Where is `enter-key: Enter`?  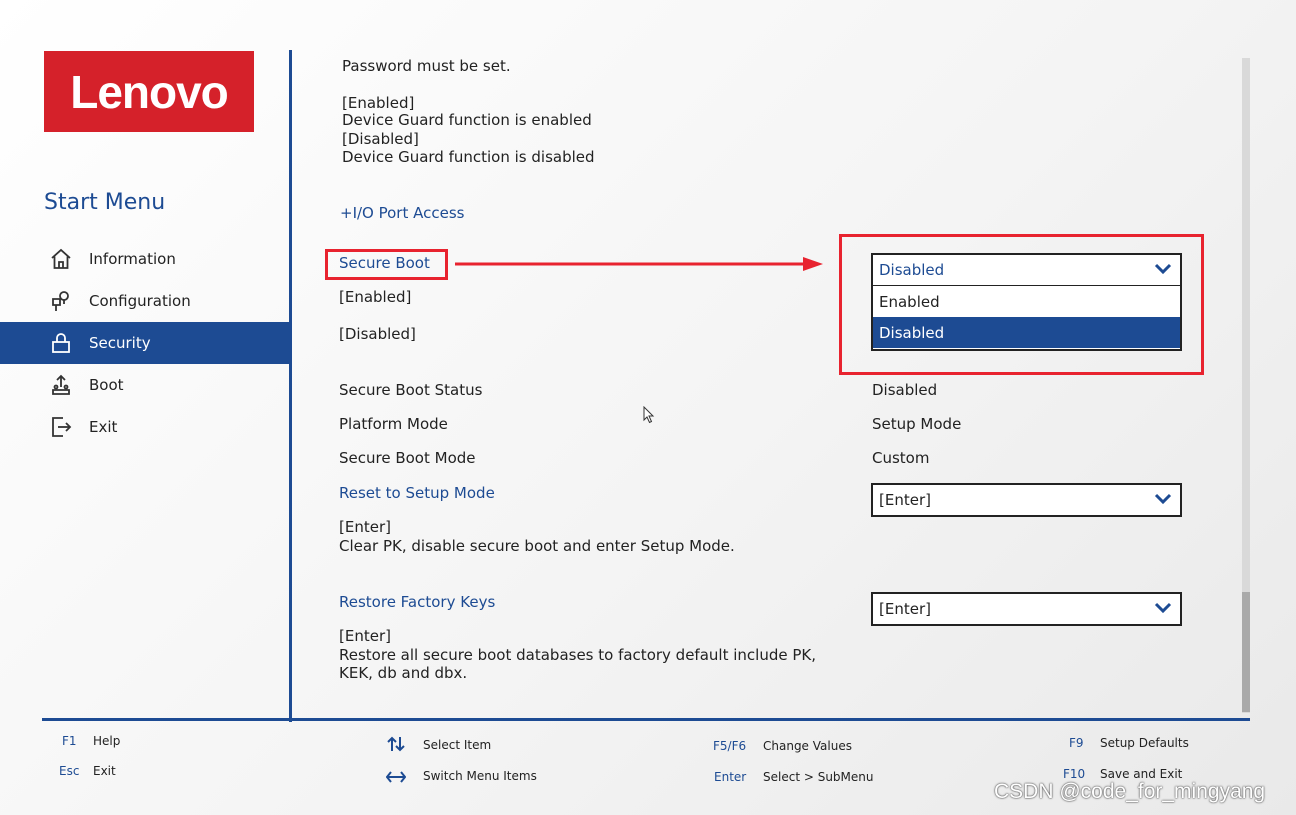 enter-key: Enter is located at coordinates (730, 777).